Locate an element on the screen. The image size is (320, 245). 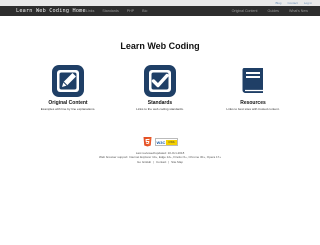
feature-description: Links to the web coding standards. is located at coordinates (160, 109).